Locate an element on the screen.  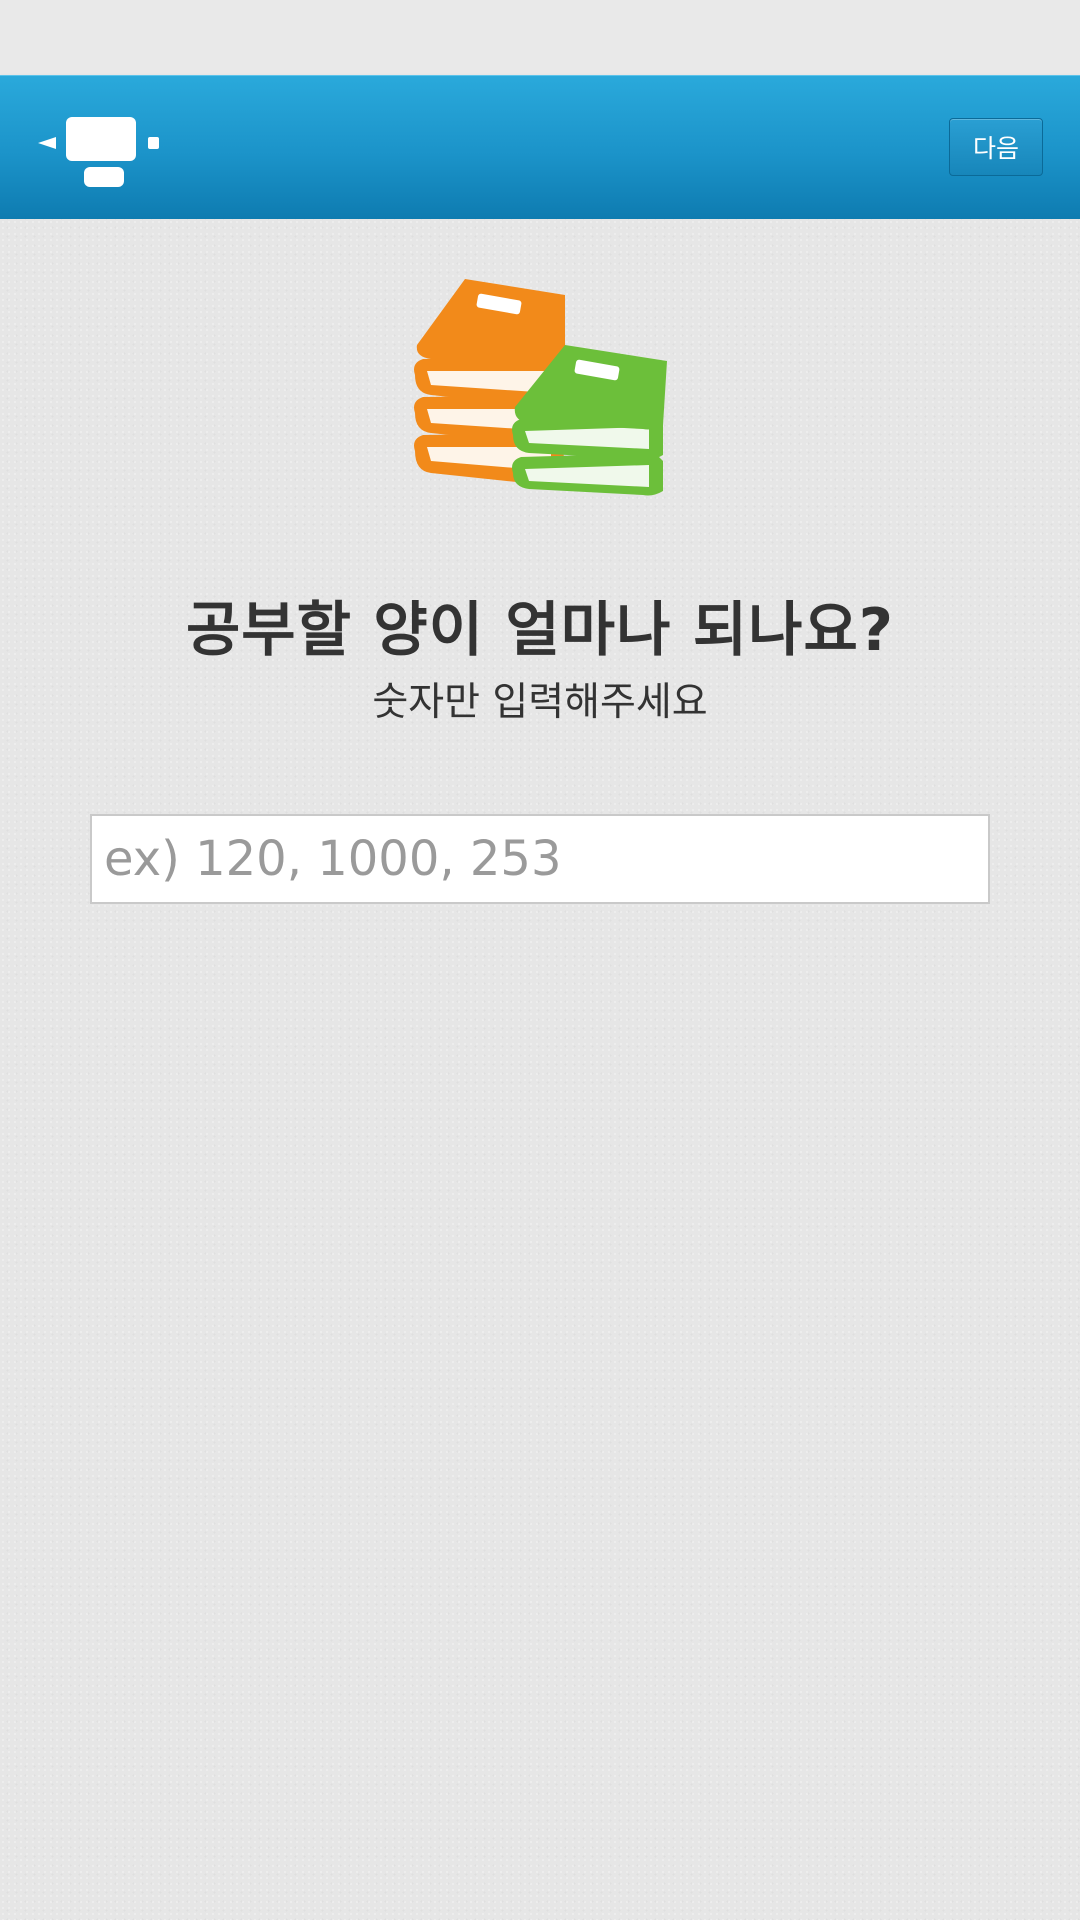
app-bar: 다음 is located at coordinates (540, 147).